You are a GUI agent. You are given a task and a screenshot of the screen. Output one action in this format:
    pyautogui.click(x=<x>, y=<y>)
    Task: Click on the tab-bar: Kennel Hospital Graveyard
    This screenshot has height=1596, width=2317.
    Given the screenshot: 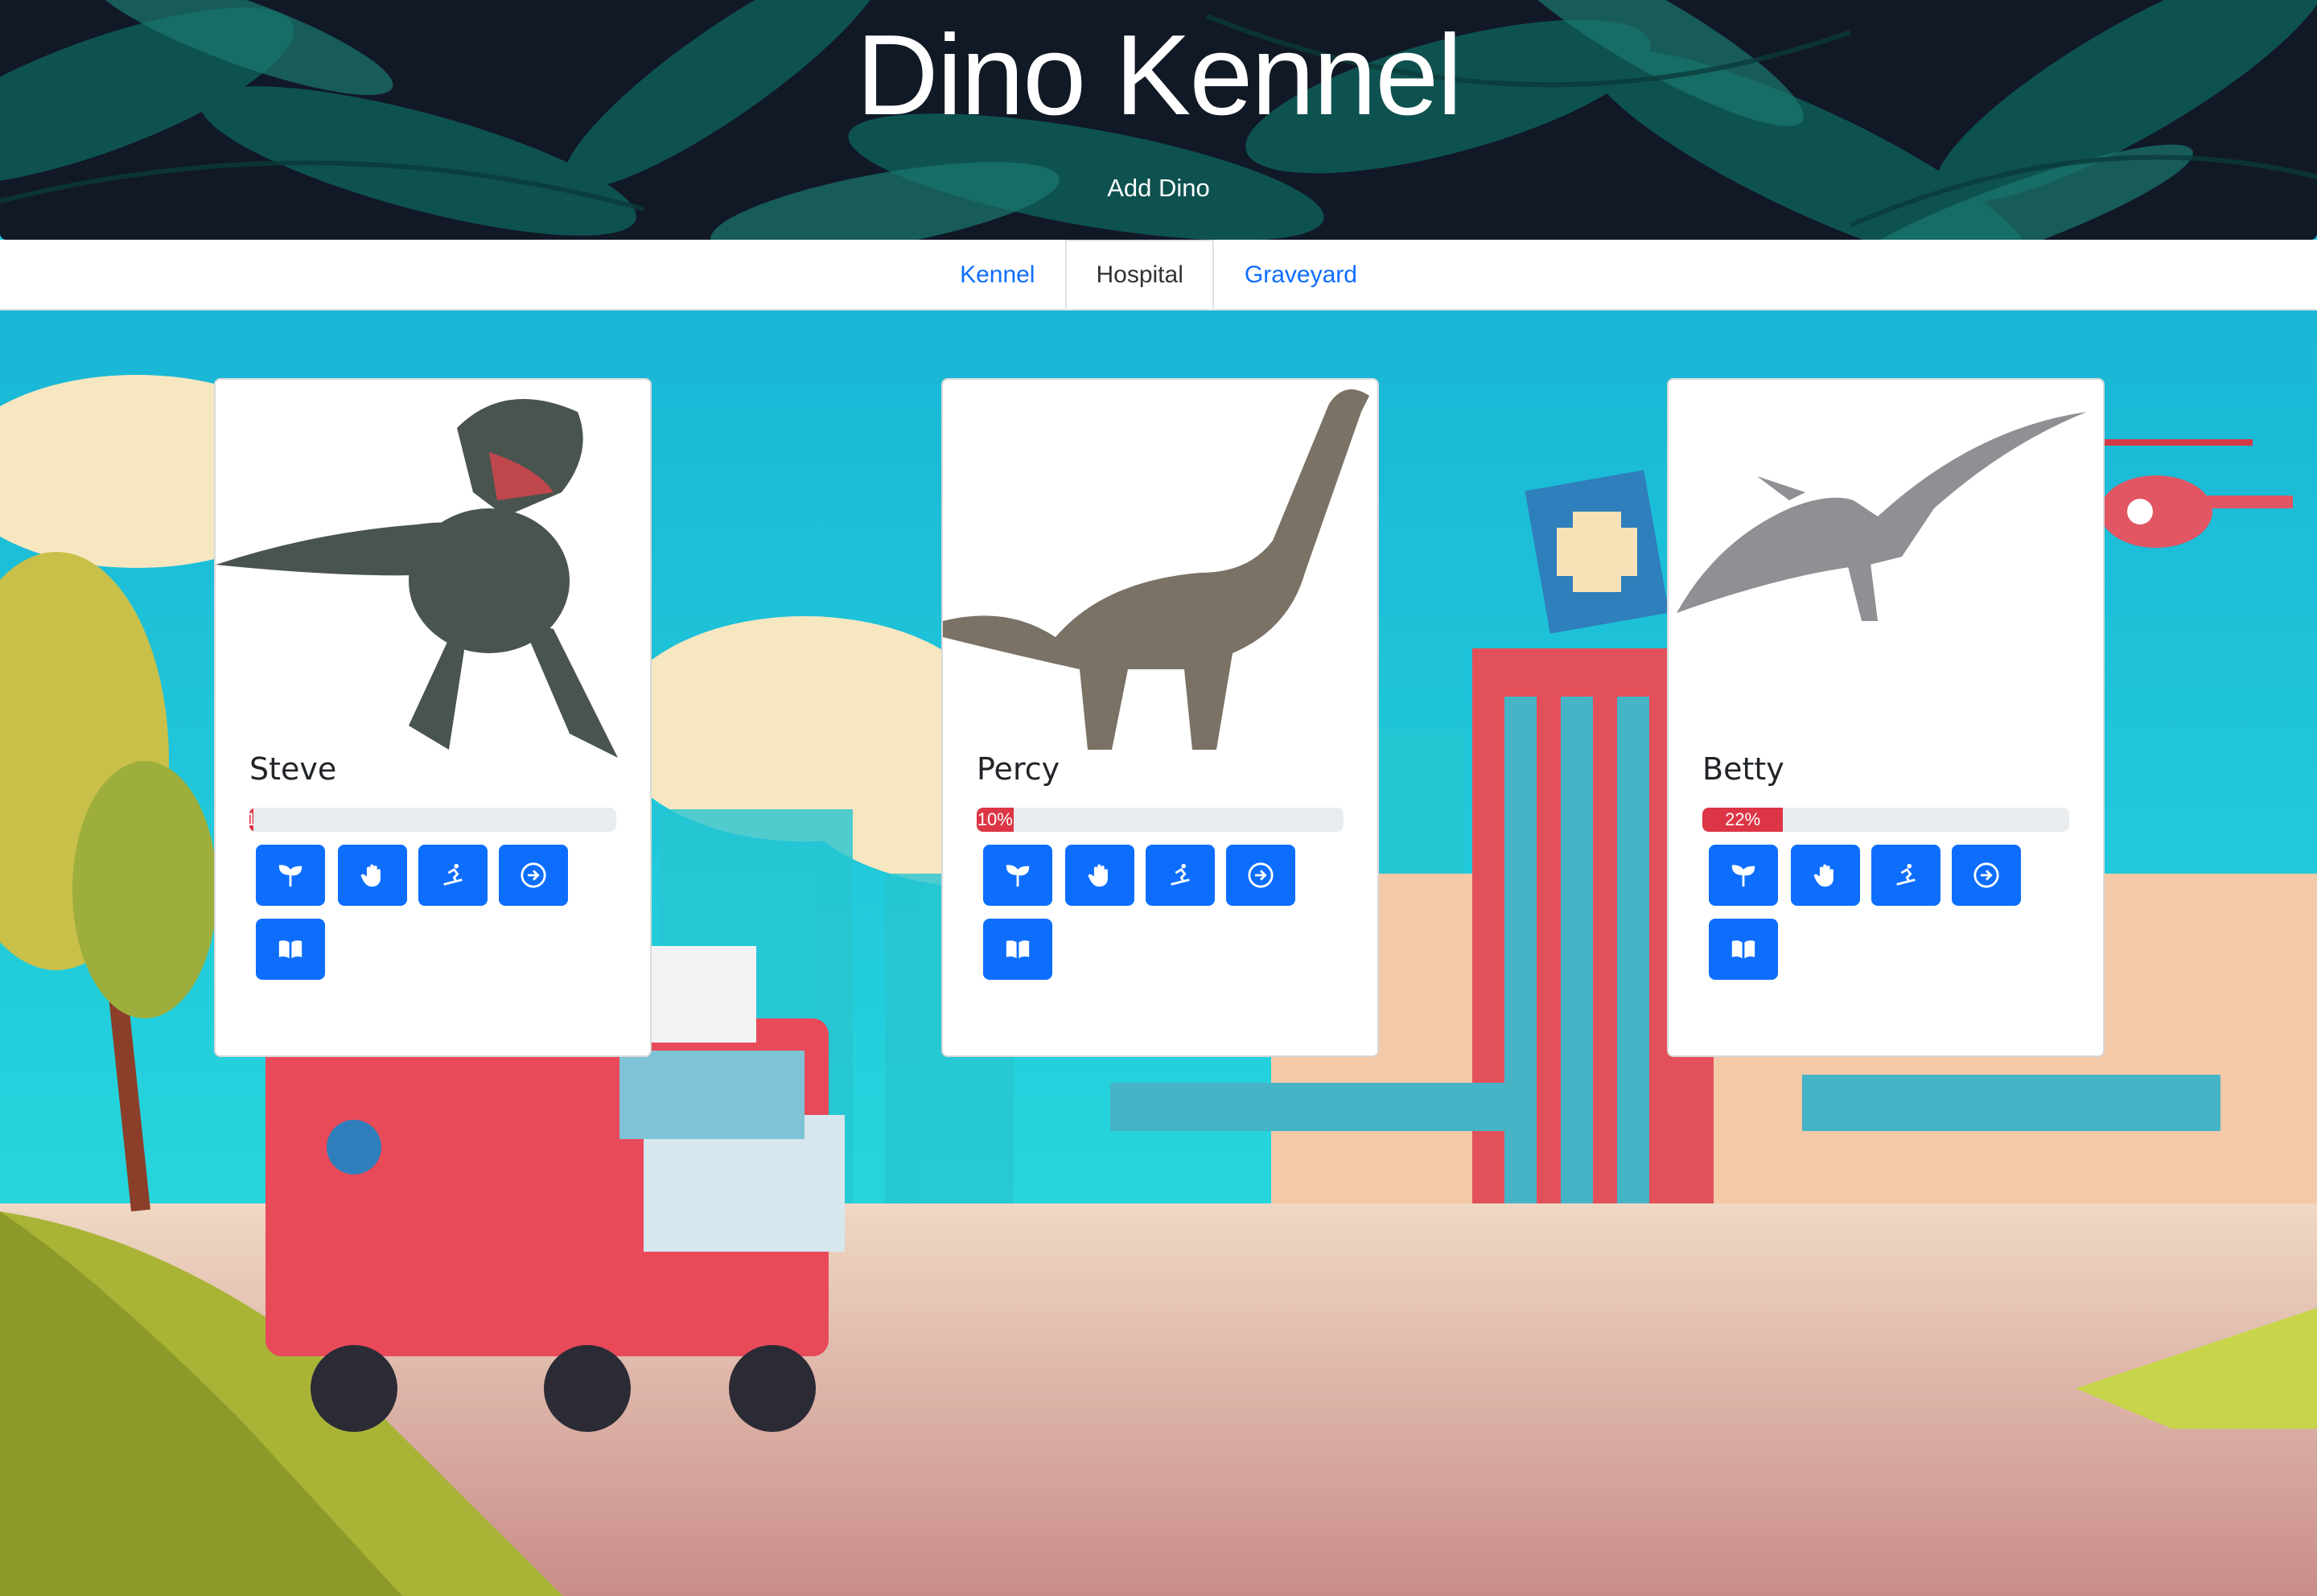 What is the action you would take?
    pyautogui.click(x=1158, y=275)
    